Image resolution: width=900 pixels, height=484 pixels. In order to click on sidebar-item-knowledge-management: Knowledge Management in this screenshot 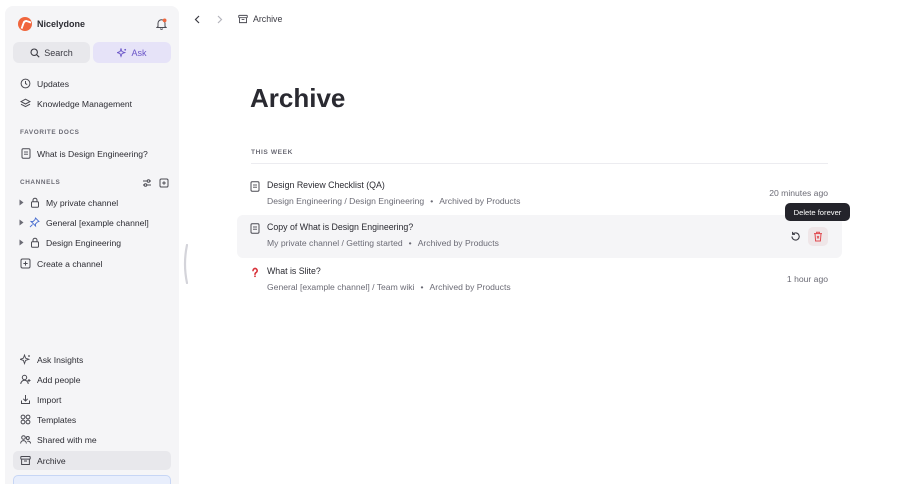, I will do `click(92, 103)`.